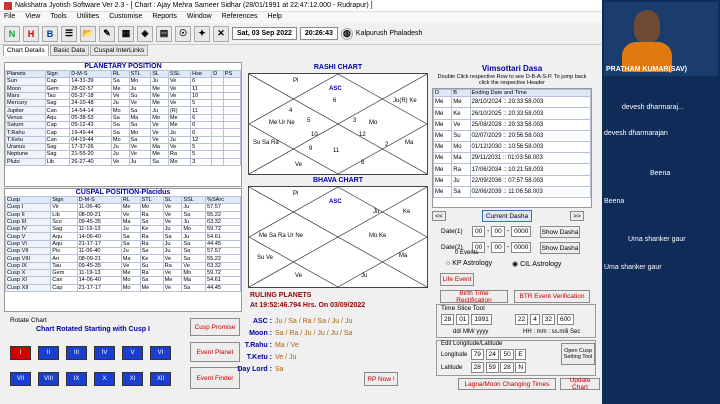  I want to click on table-row: Cusp XII Cap 21-17-17 Mo Me Ve Sa 44.45, so click(123, 287).